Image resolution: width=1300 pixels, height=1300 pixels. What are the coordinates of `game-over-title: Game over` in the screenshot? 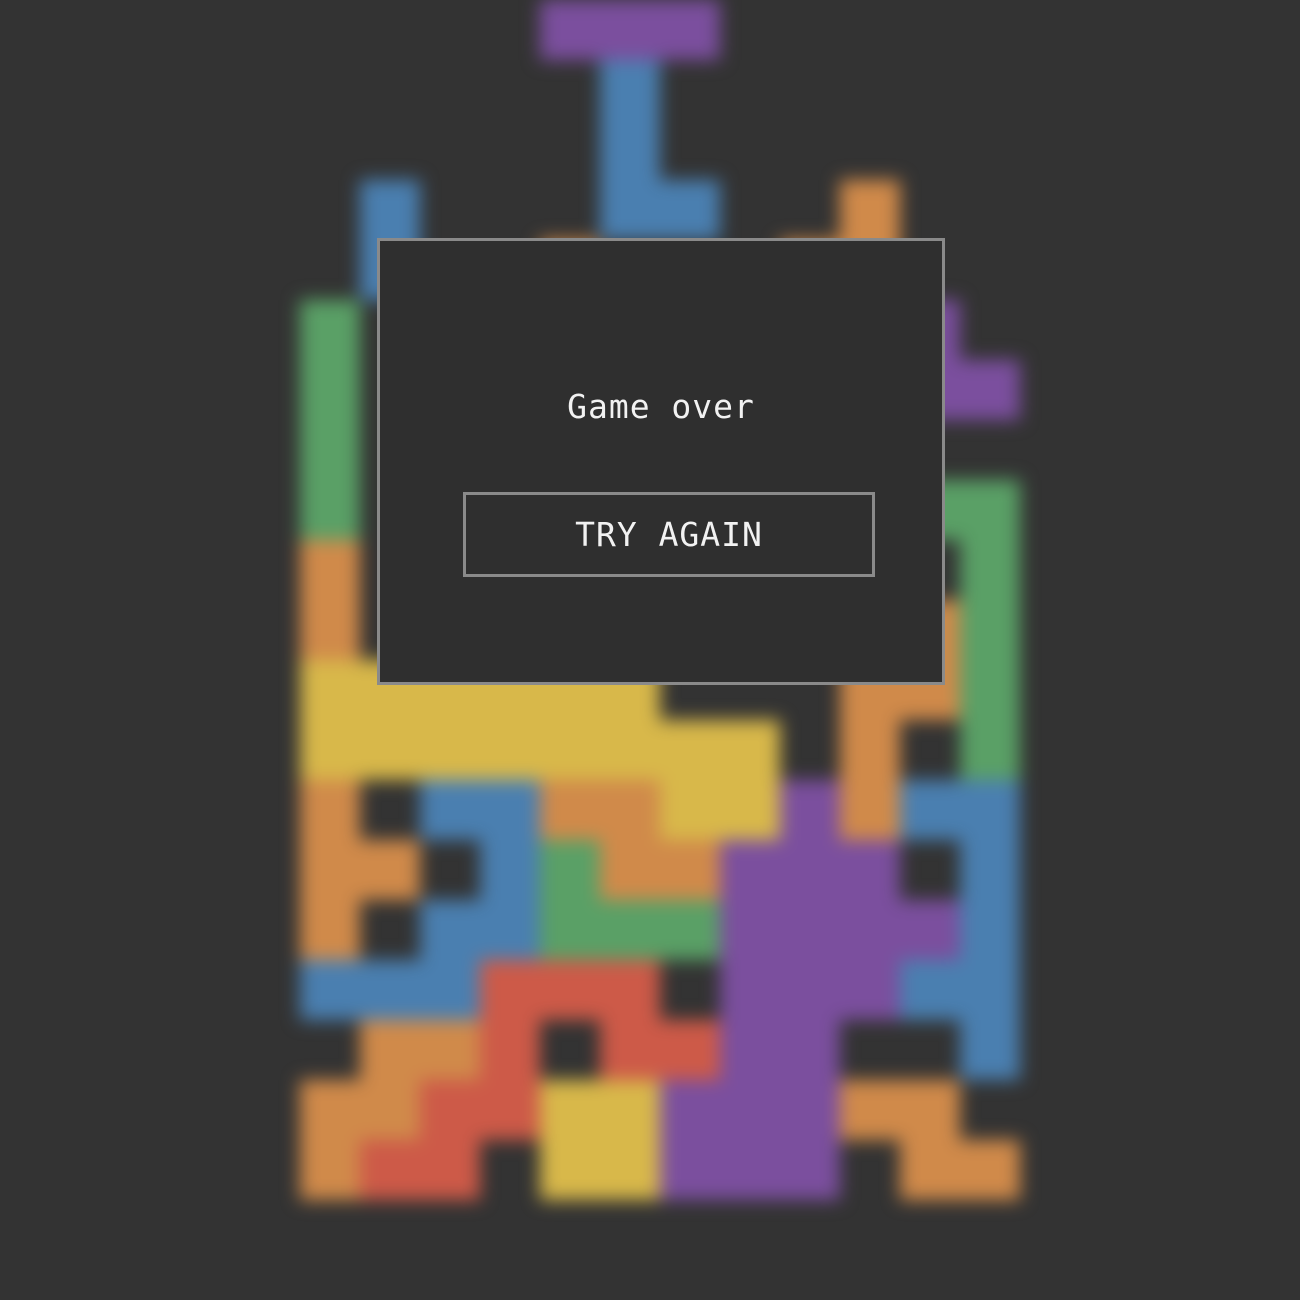 It's located at (661, 406).